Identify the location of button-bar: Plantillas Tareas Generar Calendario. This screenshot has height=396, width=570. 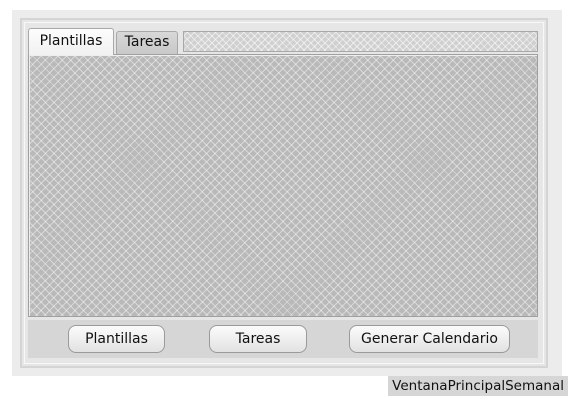
(283, 339).